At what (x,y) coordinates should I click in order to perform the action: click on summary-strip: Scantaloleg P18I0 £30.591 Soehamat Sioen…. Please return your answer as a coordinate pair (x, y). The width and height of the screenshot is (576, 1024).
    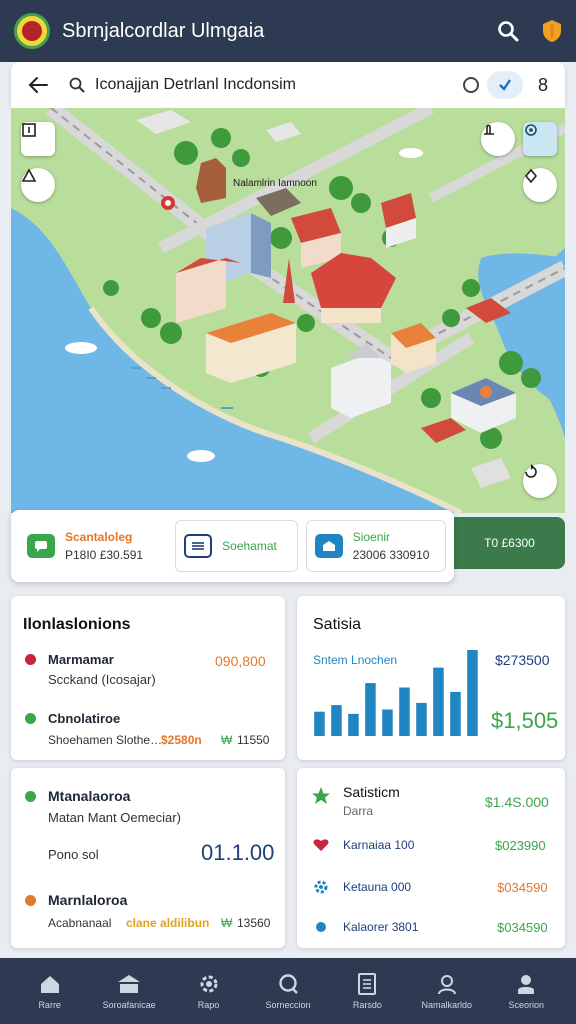
    Looking at the image, I should click on (232, 546).